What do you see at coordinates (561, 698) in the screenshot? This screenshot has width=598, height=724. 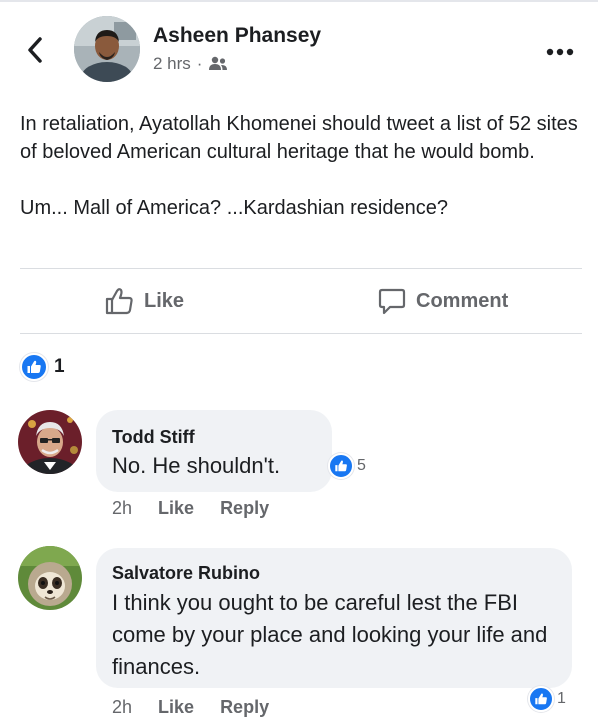 I see `comment-reaction-count: 1` at bounding box center [561, 698].